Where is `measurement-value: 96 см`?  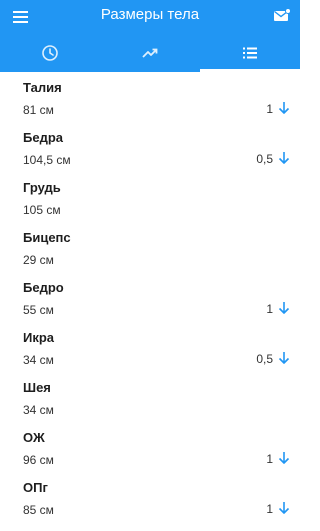 measurement-value: 96 см is located at coordinates (38, 460).